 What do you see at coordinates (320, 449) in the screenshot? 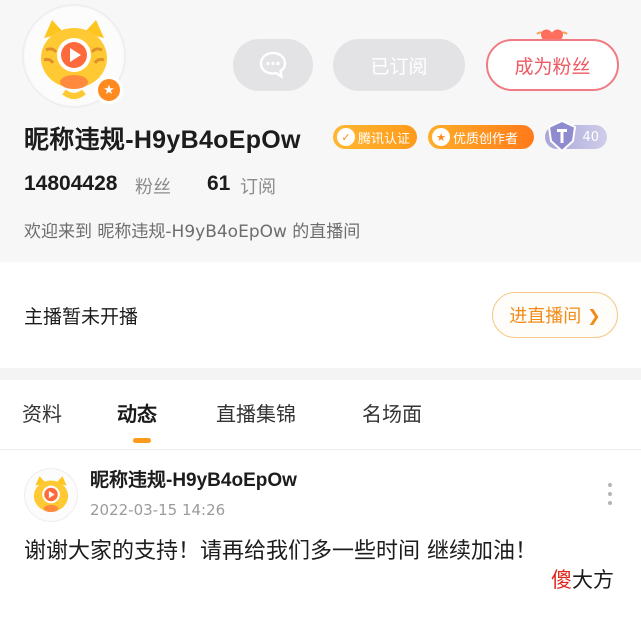
I see `tabs-divider` at bounding box center [320, 449].